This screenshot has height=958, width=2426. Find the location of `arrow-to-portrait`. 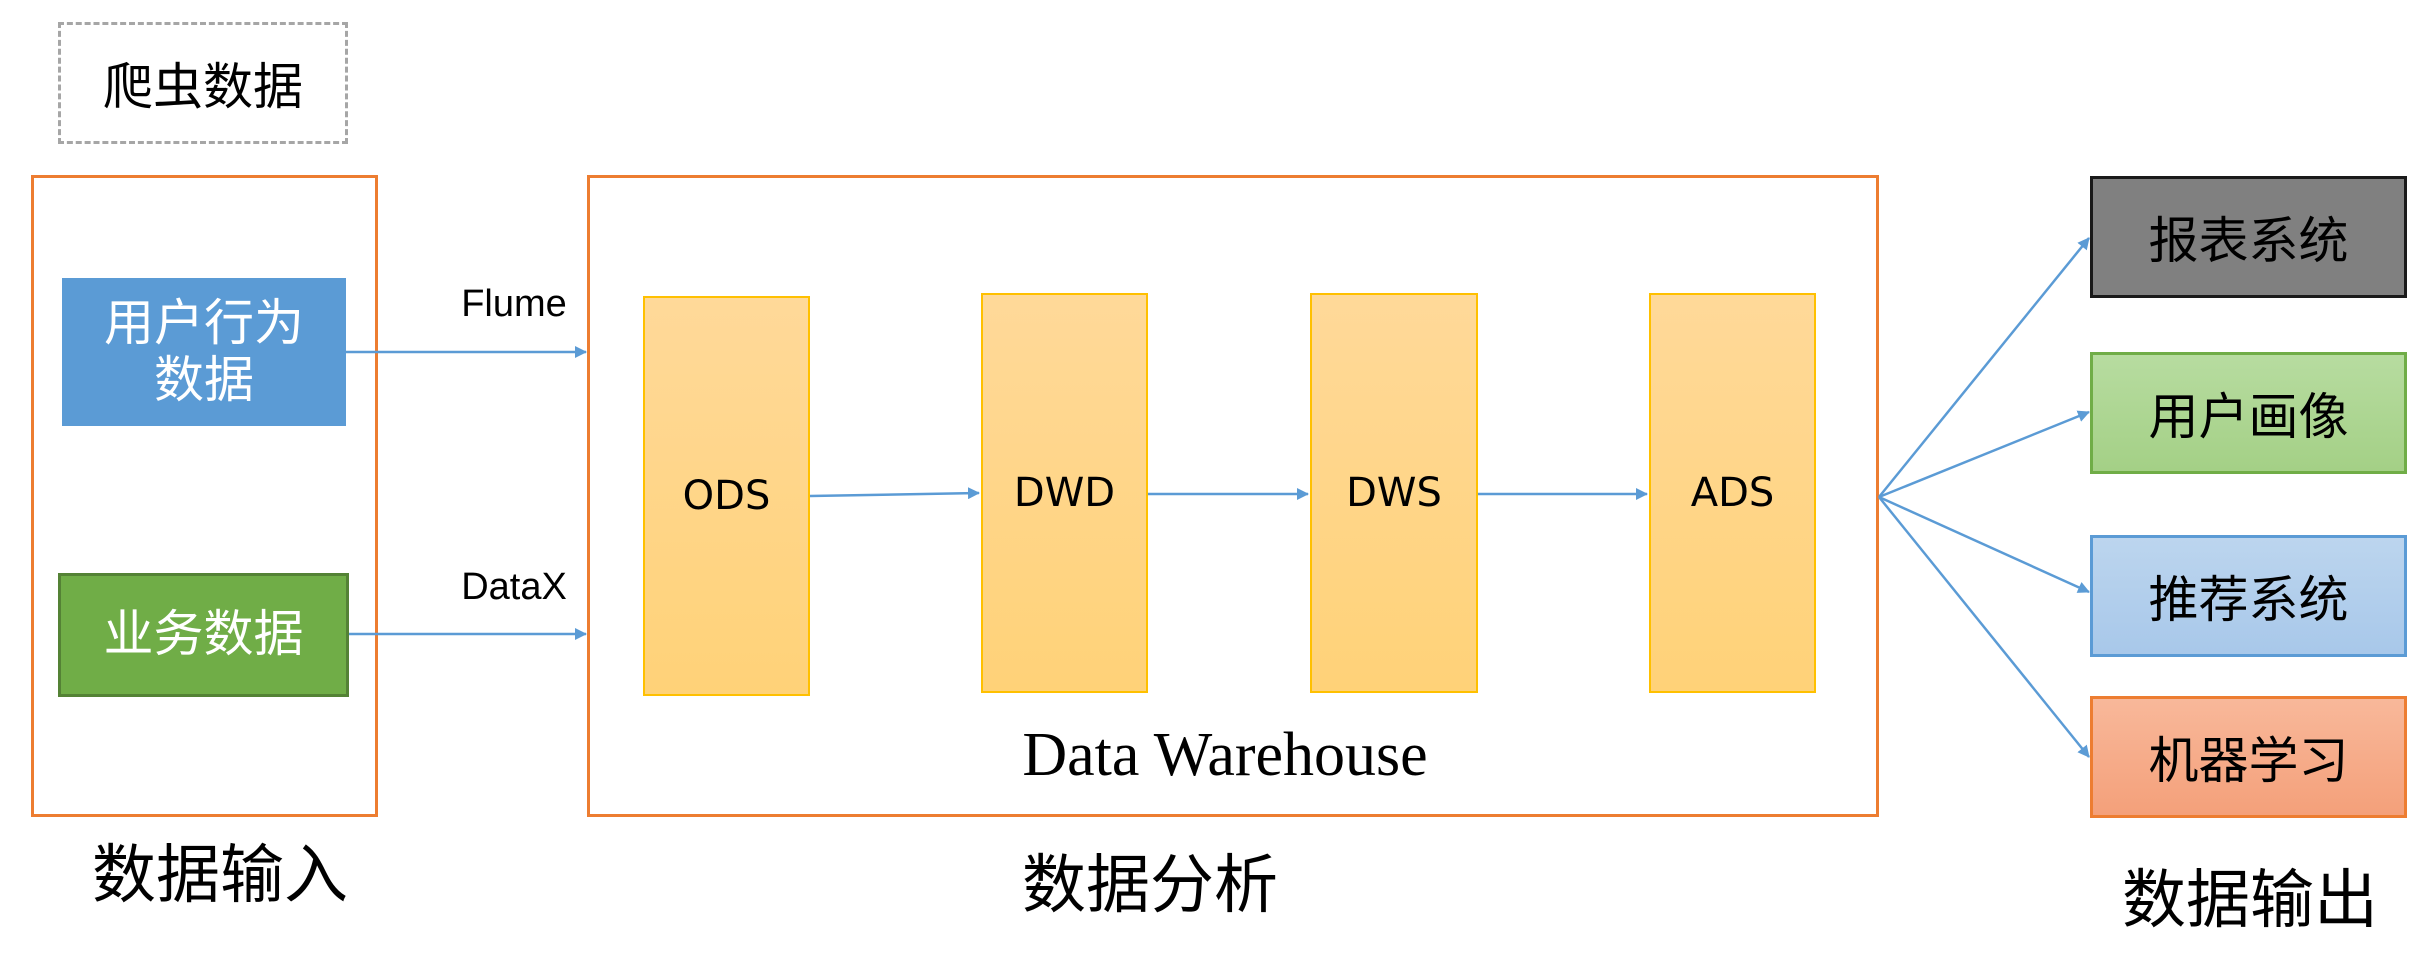

arrow-to-portrait is located at coordinates (1984, 454).